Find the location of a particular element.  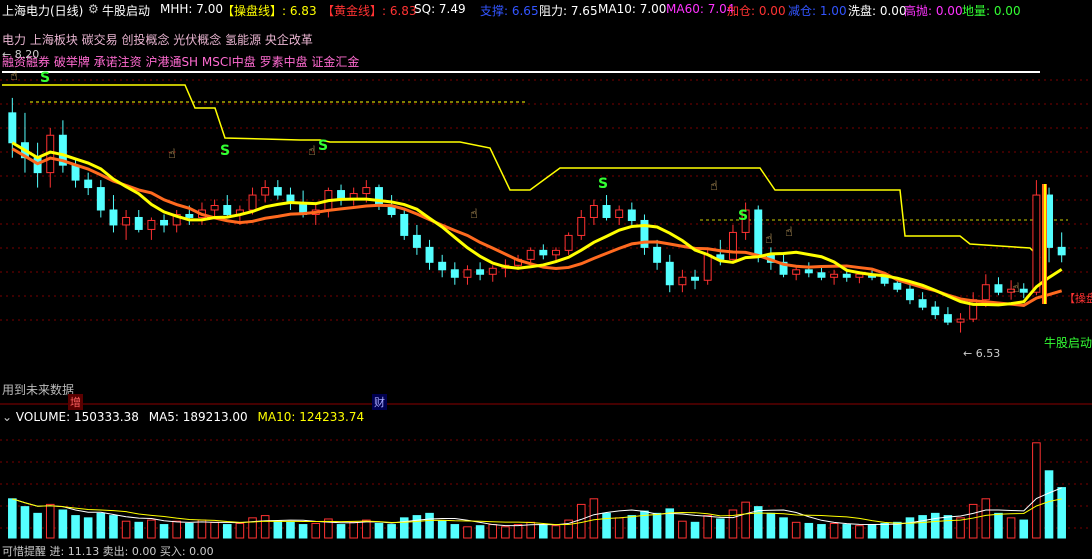

future-data-note: 用到未来数据 is located at coordinates (38, 390).